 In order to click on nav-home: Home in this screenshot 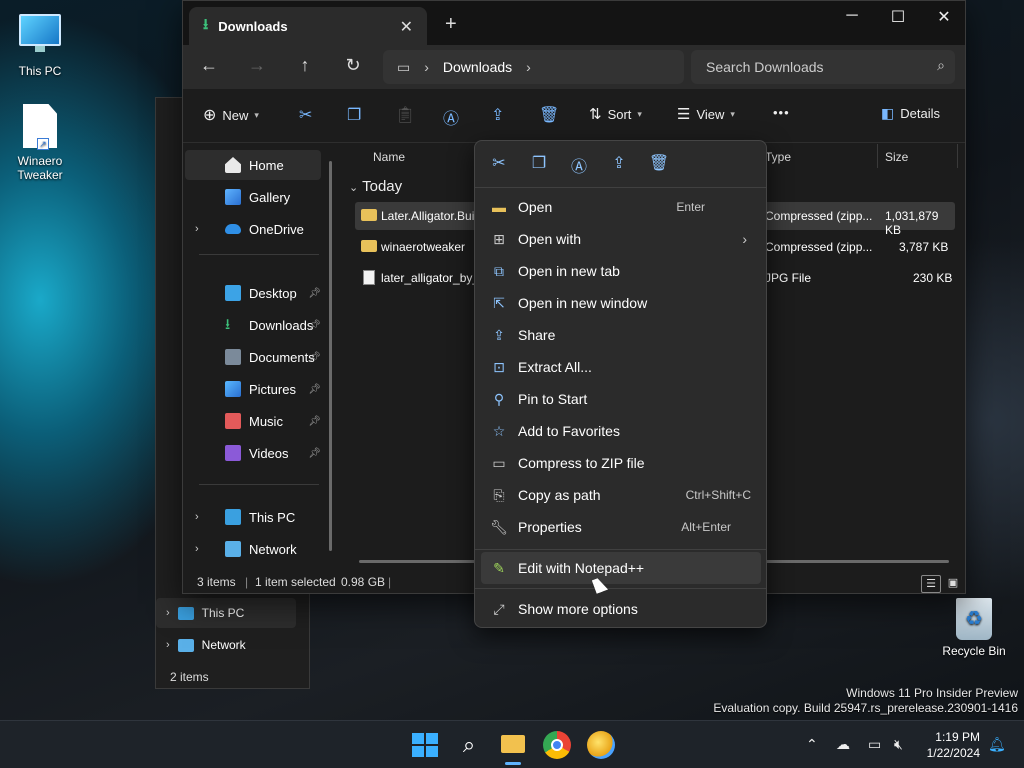, I will do `click(253, 165)`.